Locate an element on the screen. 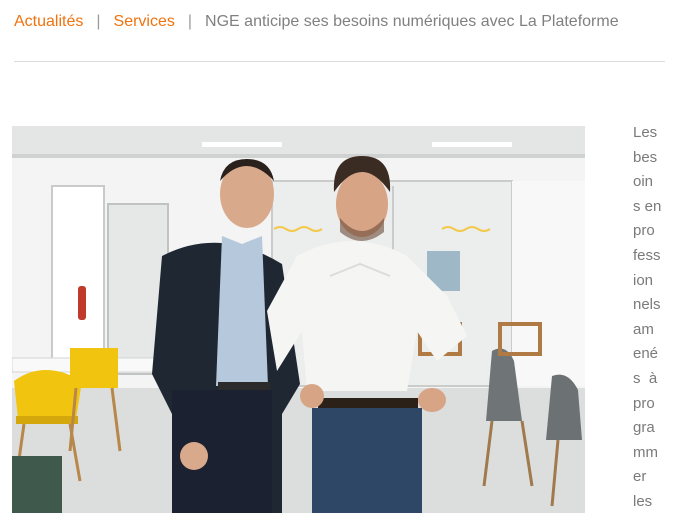 Image resolution: width=679 pixels, height=515 pixels. article-text-line: bes is located at coordinates (645, 157).